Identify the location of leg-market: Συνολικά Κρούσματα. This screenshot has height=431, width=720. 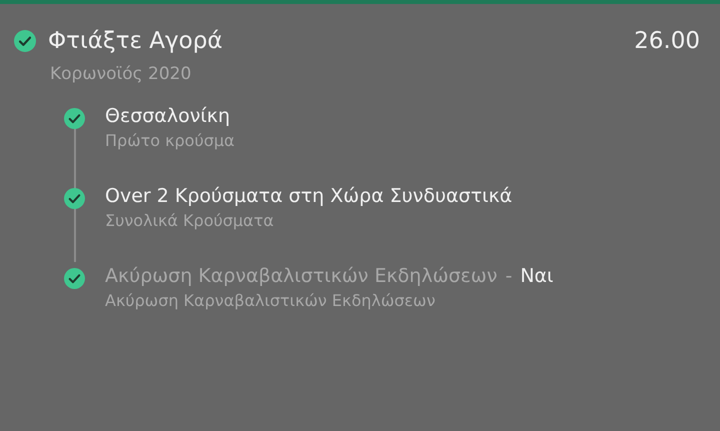
(190, 221).